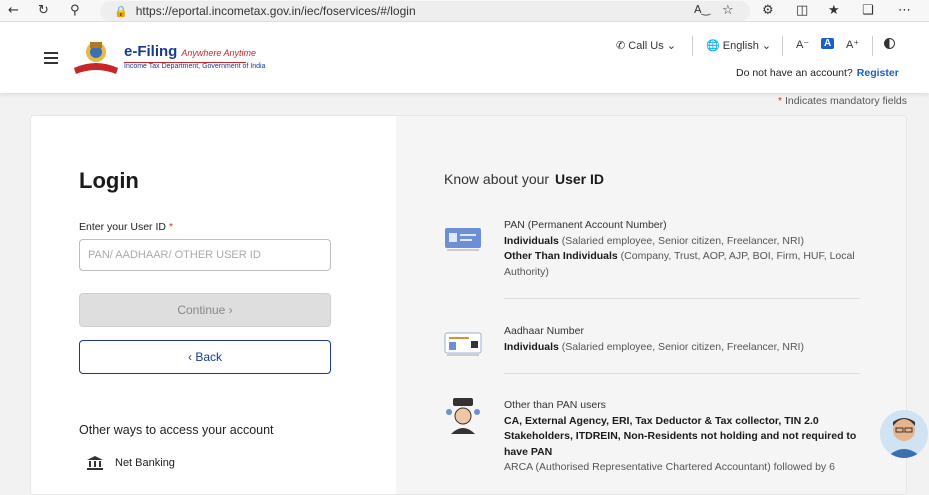  What do you see at coordinates (904, 438) in the screenshot?
I see `assistant-avatar-icon` at bounding box center [904, 438].